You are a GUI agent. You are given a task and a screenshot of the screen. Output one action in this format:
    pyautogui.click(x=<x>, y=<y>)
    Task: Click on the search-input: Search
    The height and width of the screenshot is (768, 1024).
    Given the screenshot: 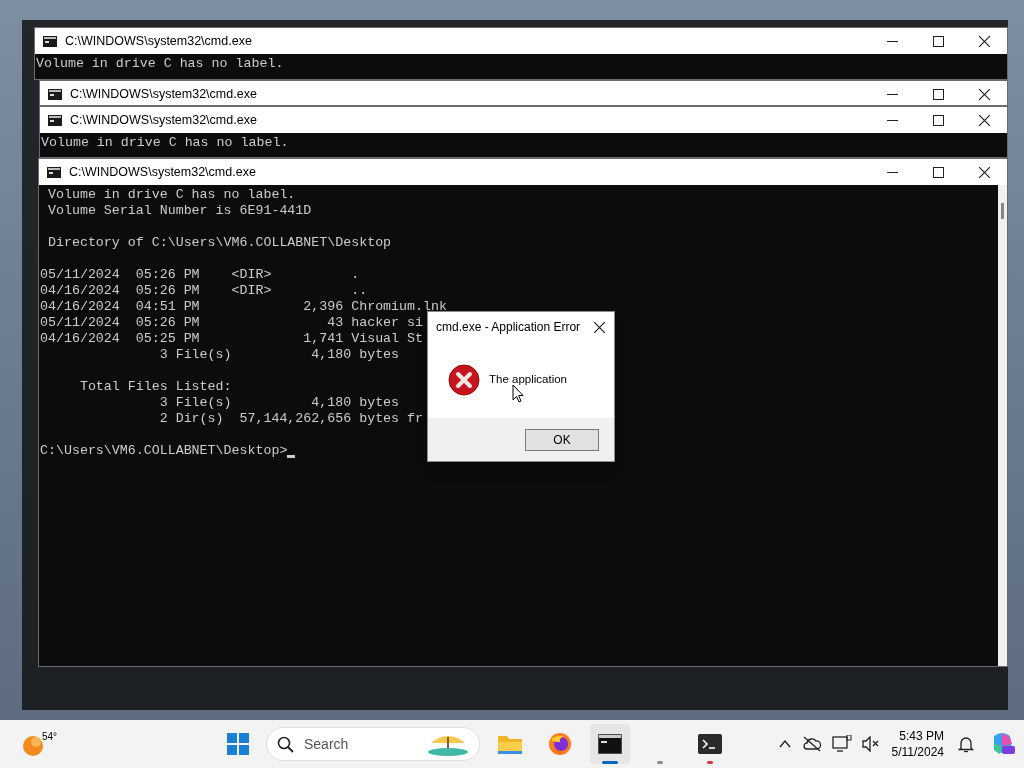 What is the action you would take?
    pyautogui.click(x=364, y=744)
    